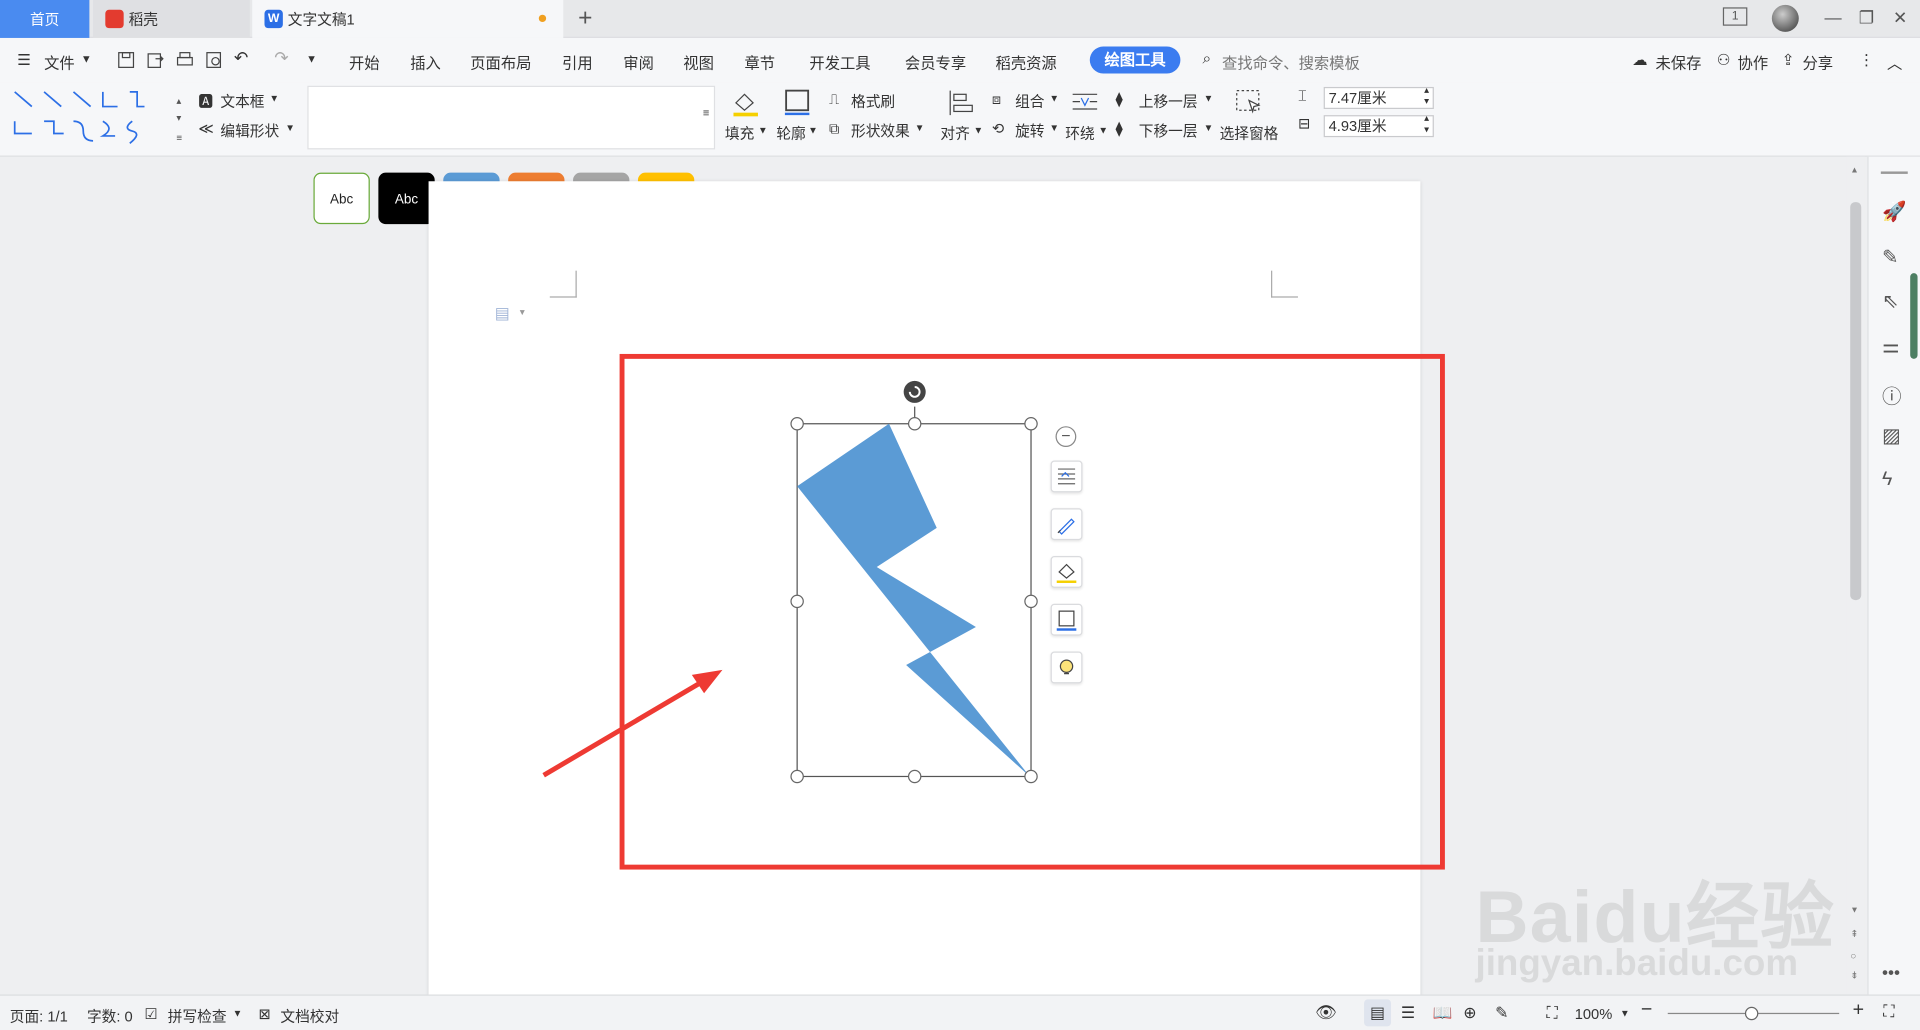 The image size is (1920, 1030). What do you see at coordinates (1054, 98) in the screenshot?
I see `group-dropdown-icon: ▼` at bounding box center [1054, 98].